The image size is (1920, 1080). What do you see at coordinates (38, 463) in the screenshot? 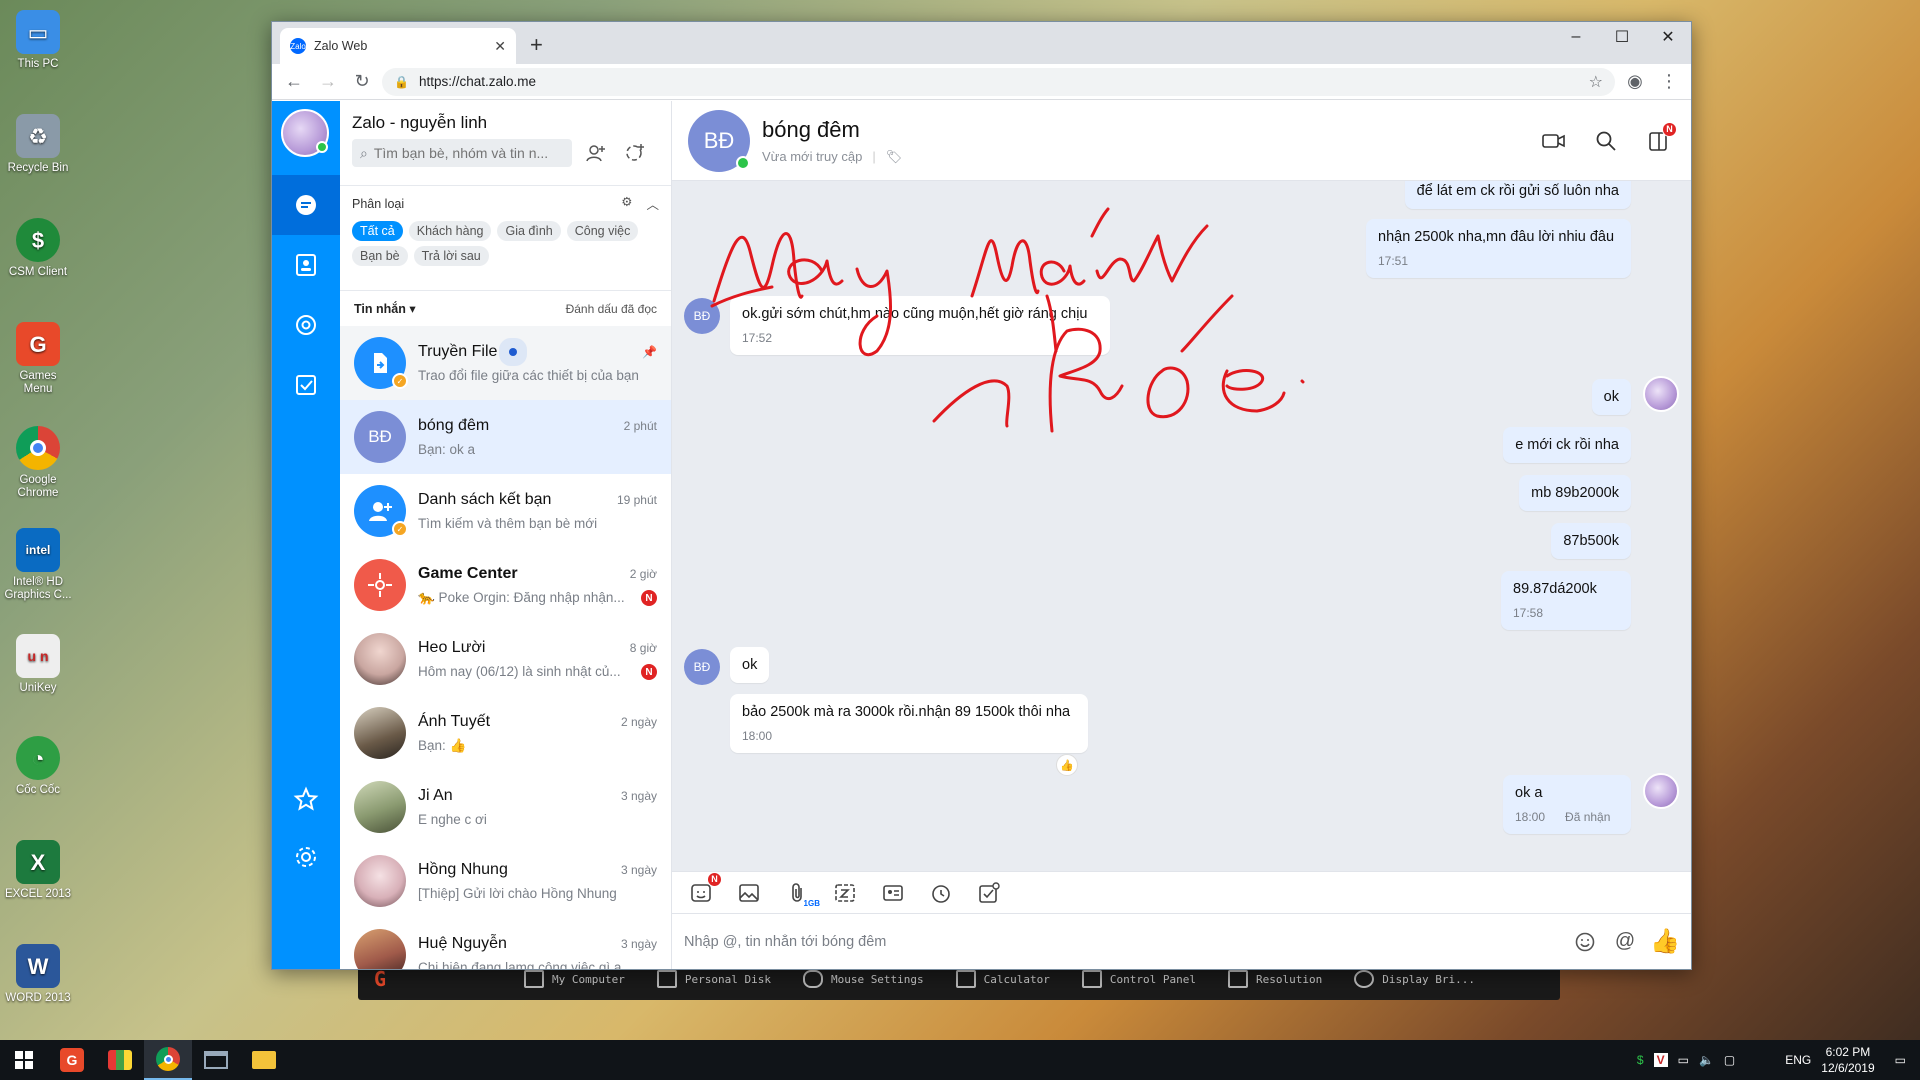
I see `desktop-icon-chrome: Google Chrome` at bounding box center [38, 463].